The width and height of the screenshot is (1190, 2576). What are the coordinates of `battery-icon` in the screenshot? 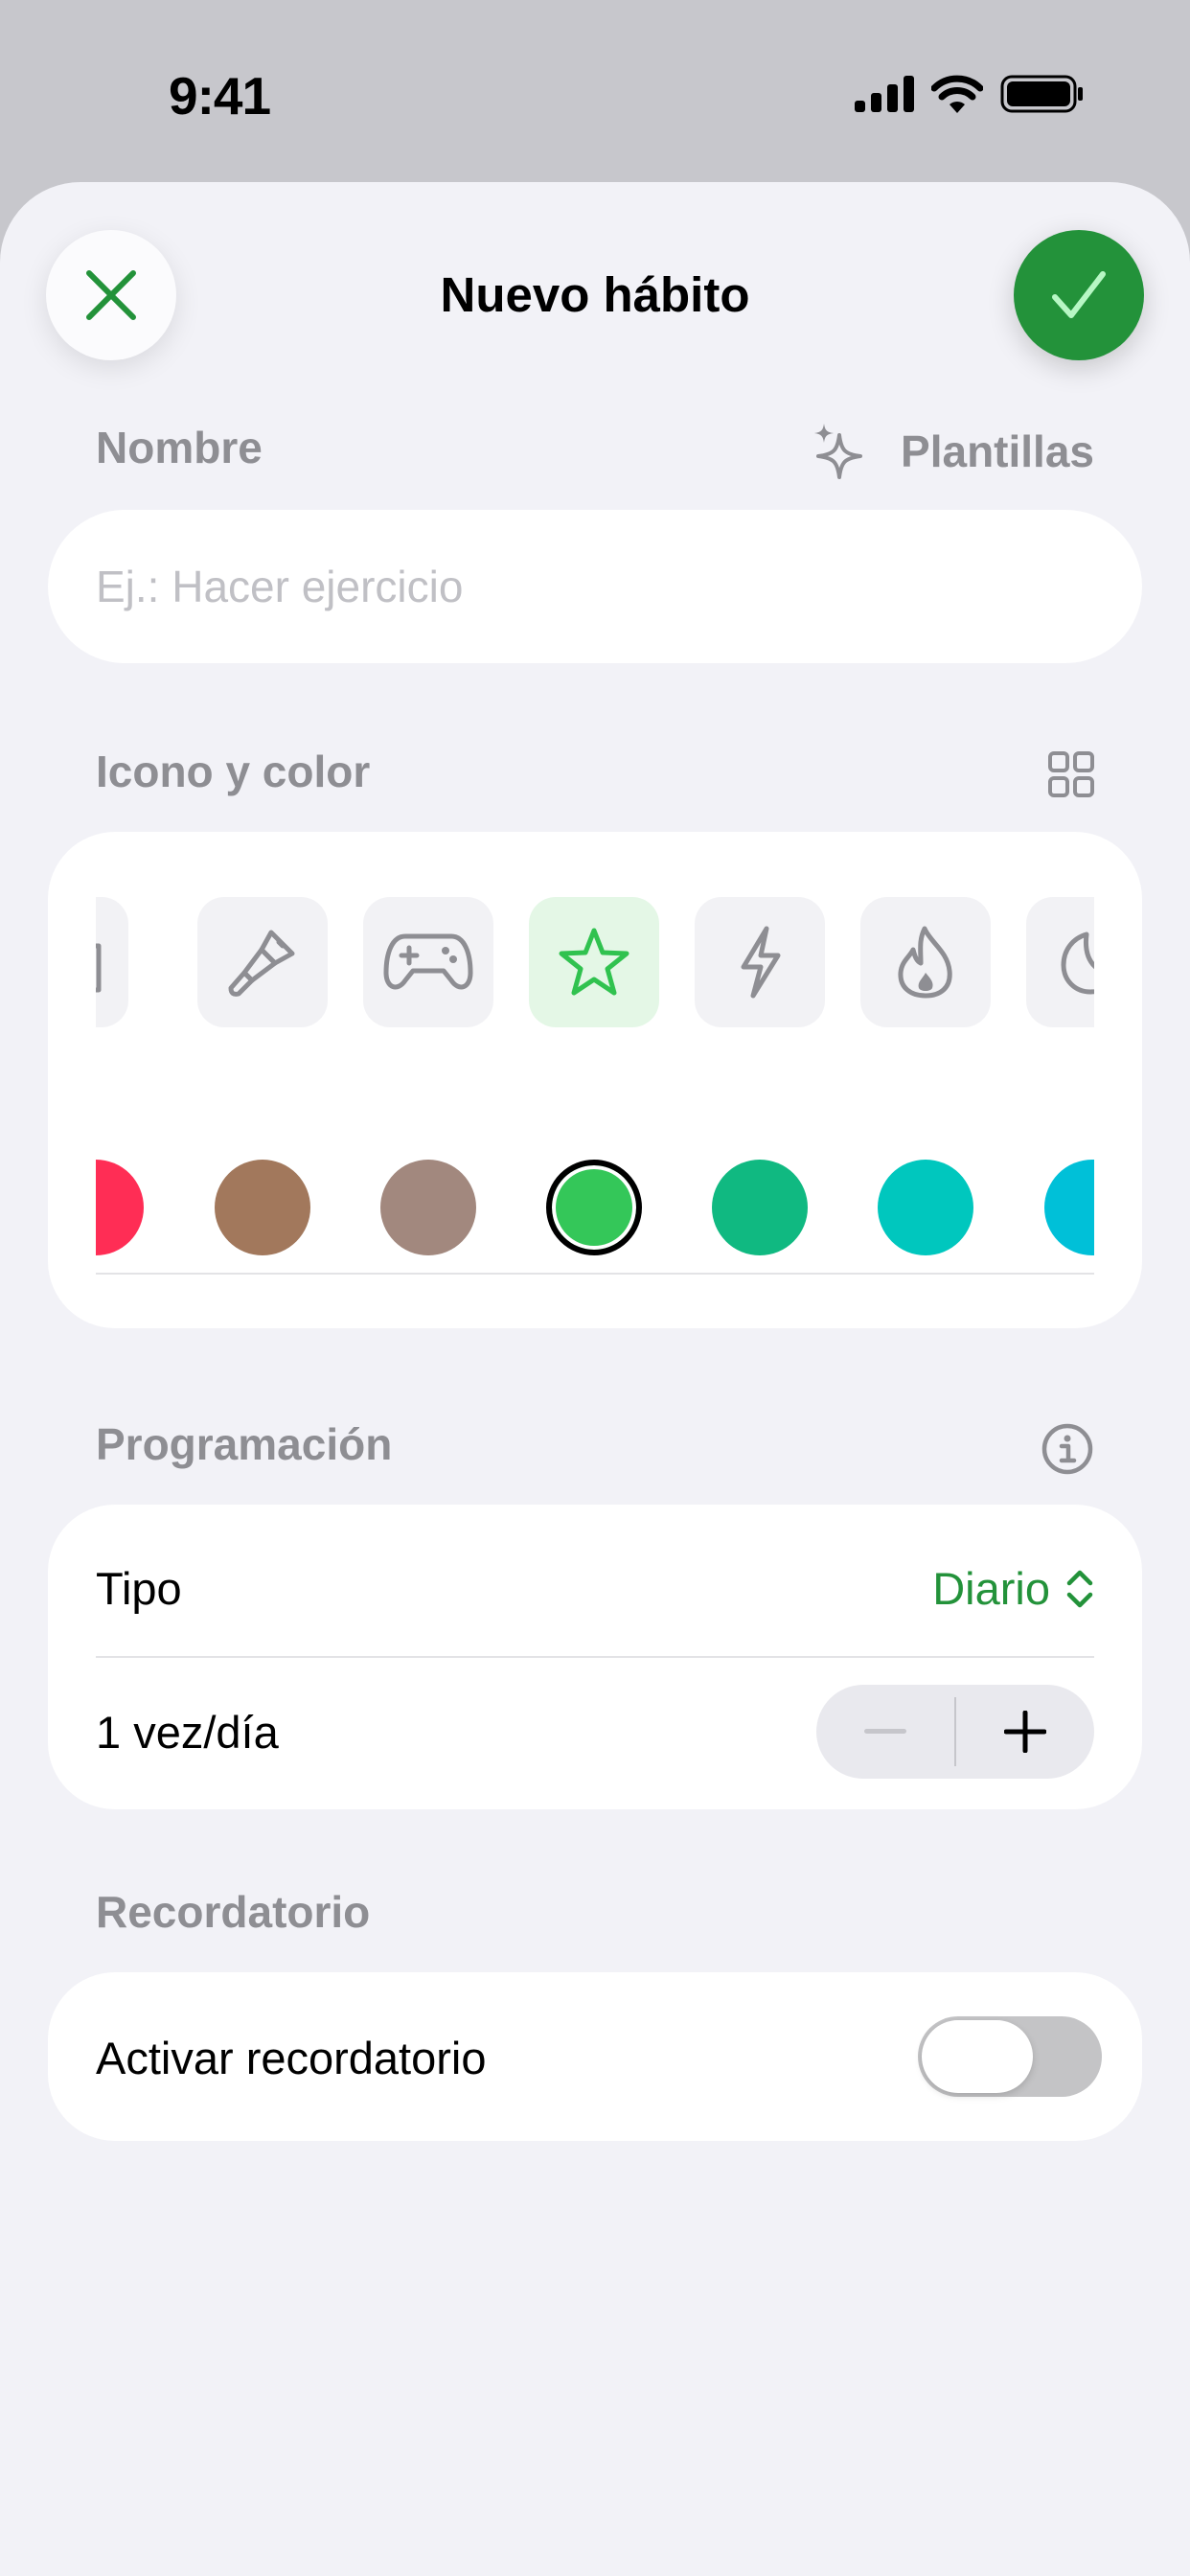 It's located at (1041, 94).